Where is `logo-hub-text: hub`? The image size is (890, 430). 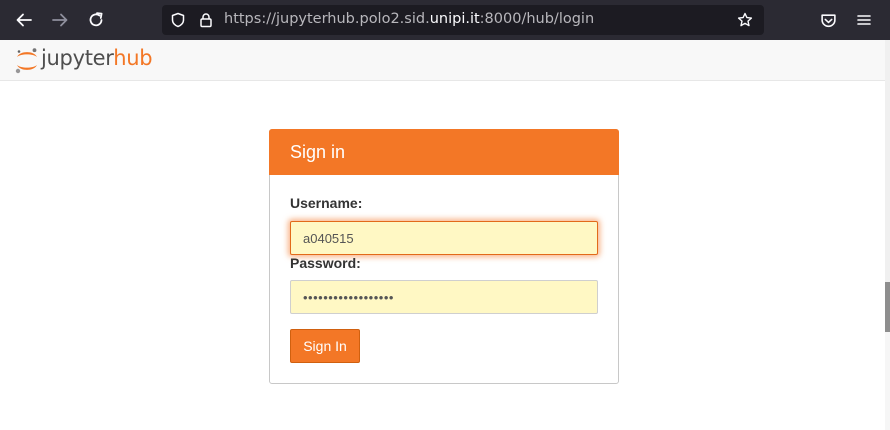 logo-hub-text: hub is located at coordinates (133, 58).